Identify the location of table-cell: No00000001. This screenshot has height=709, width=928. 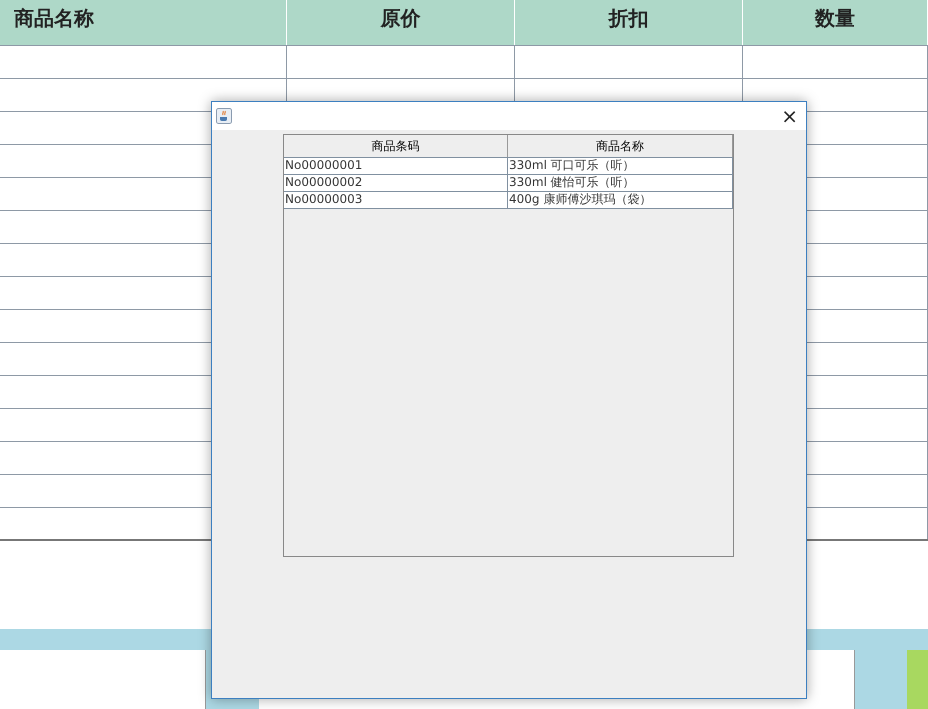
(396, 166).